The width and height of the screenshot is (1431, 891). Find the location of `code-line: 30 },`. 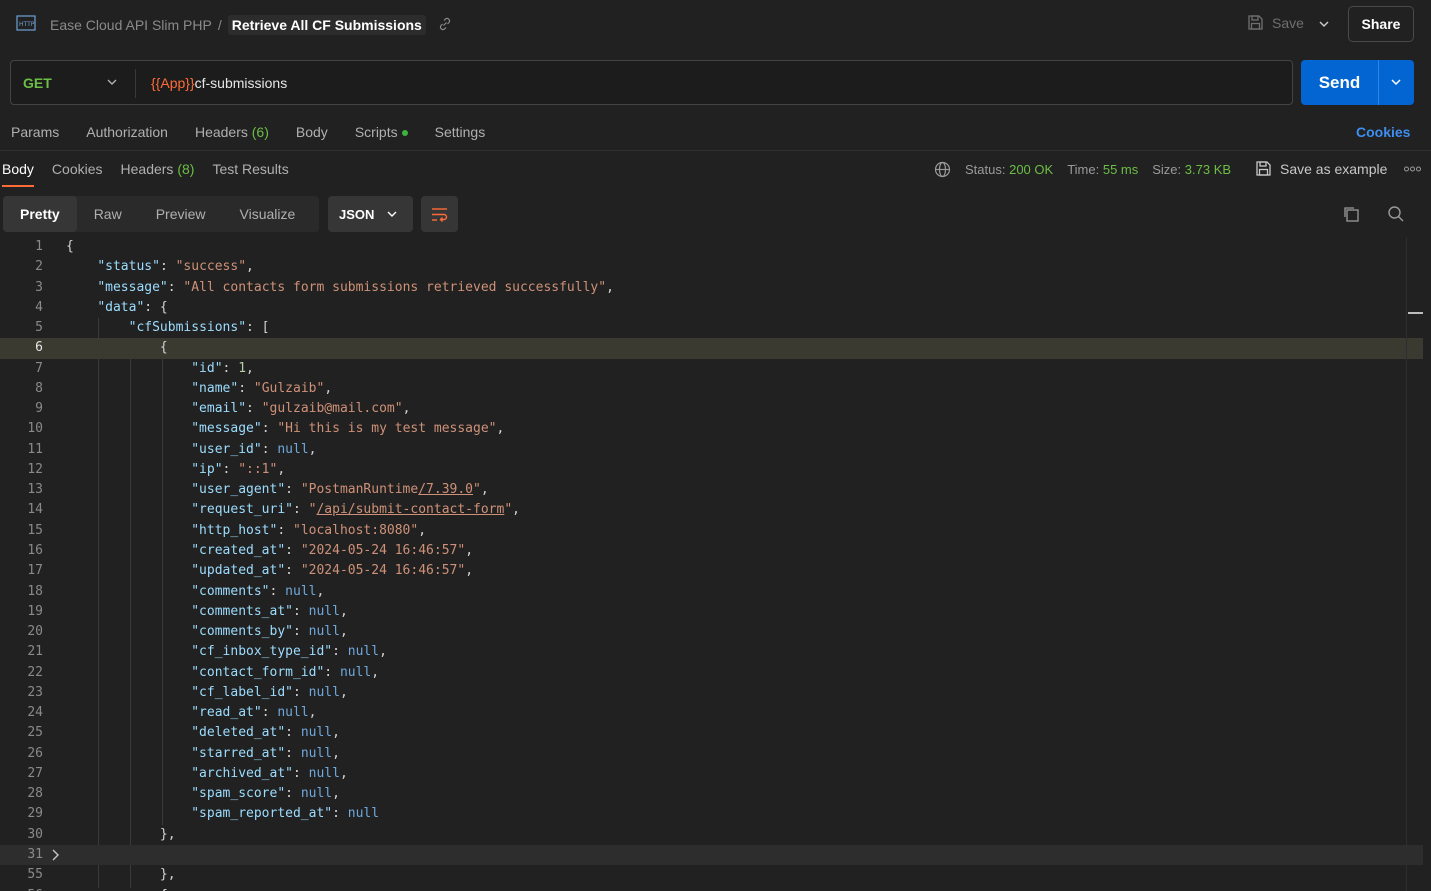

code-line: 30 }, is located at coordinates (711, 835).